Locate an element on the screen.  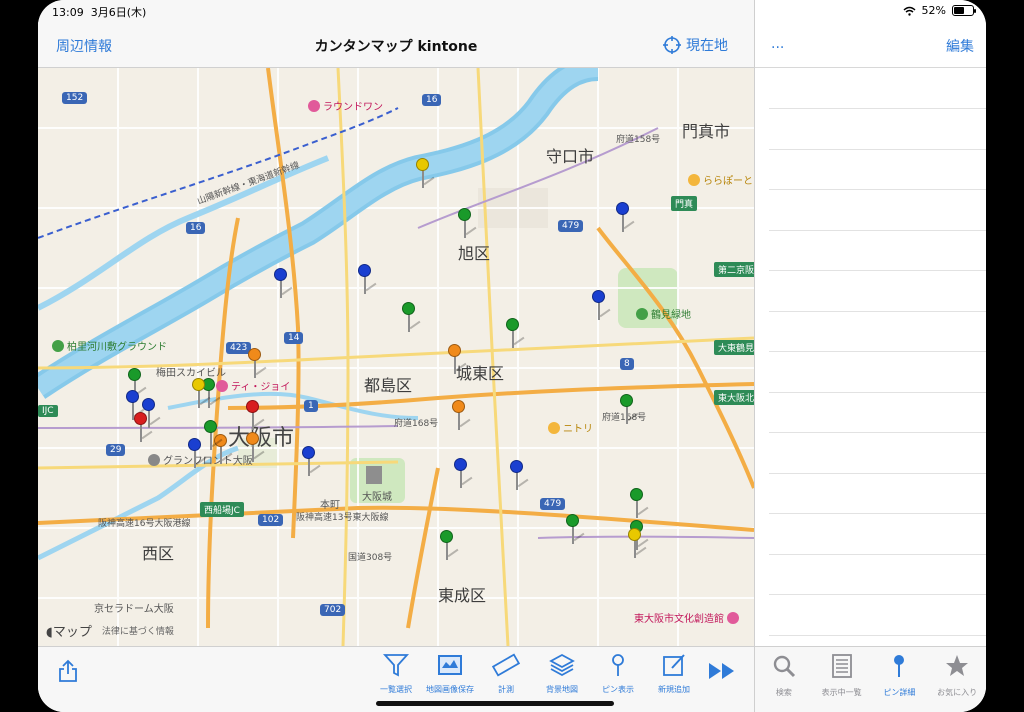
tree-icon is located at coordinates (642, 313).